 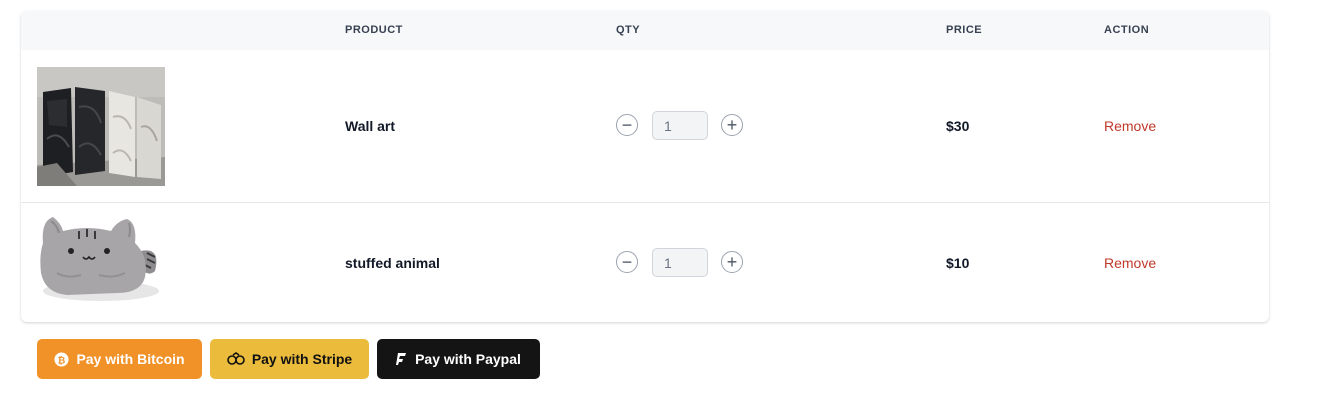 I want to click on product-price: $10, so click(x=958, y=263).